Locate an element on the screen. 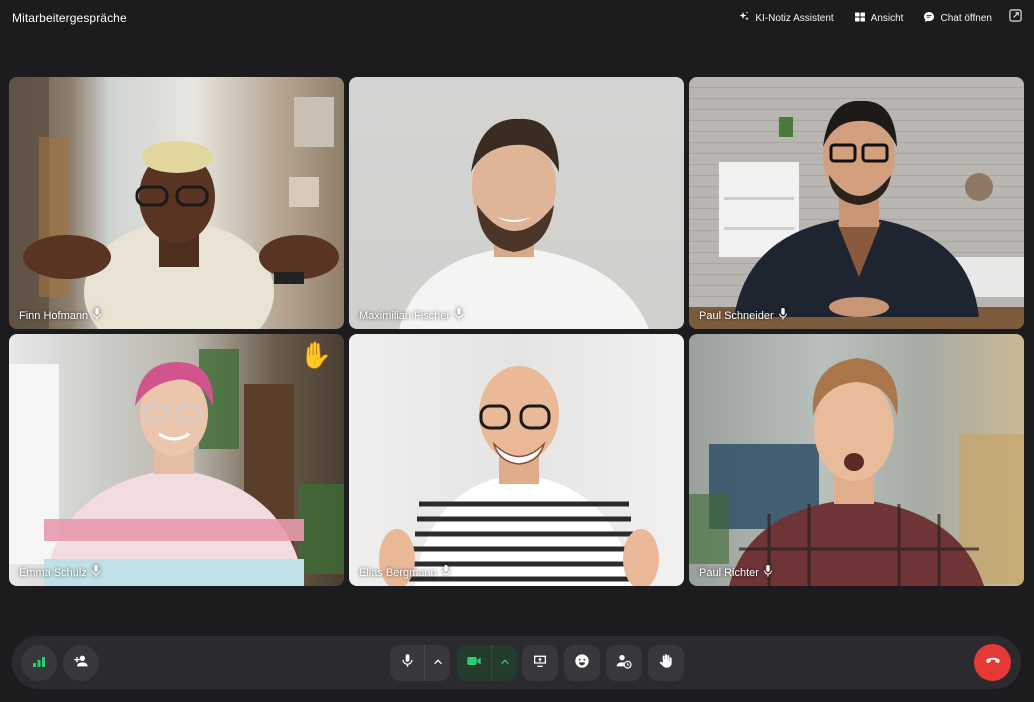 The image size is (1034, 702). participant-tile: Paul Richter is located at coordinates (856, 460).